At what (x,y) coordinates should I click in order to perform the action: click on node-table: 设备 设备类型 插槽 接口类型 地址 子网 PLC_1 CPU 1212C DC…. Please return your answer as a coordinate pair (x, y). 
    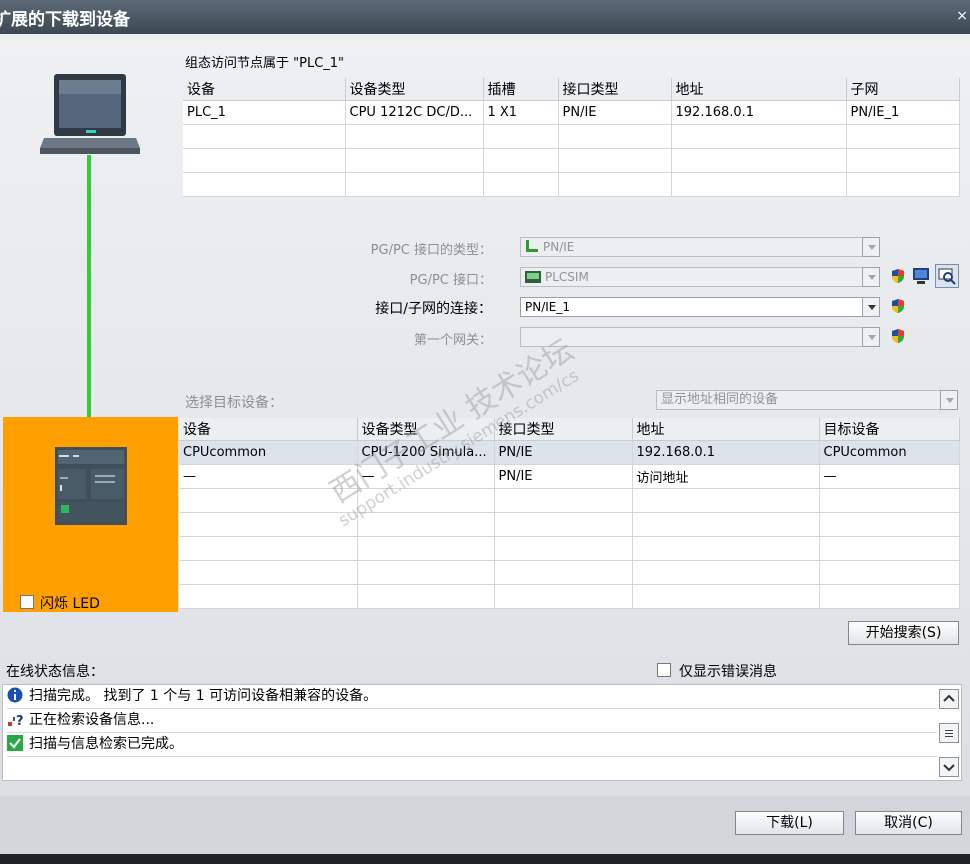
    Looking at the image, I should click on (571, 137).